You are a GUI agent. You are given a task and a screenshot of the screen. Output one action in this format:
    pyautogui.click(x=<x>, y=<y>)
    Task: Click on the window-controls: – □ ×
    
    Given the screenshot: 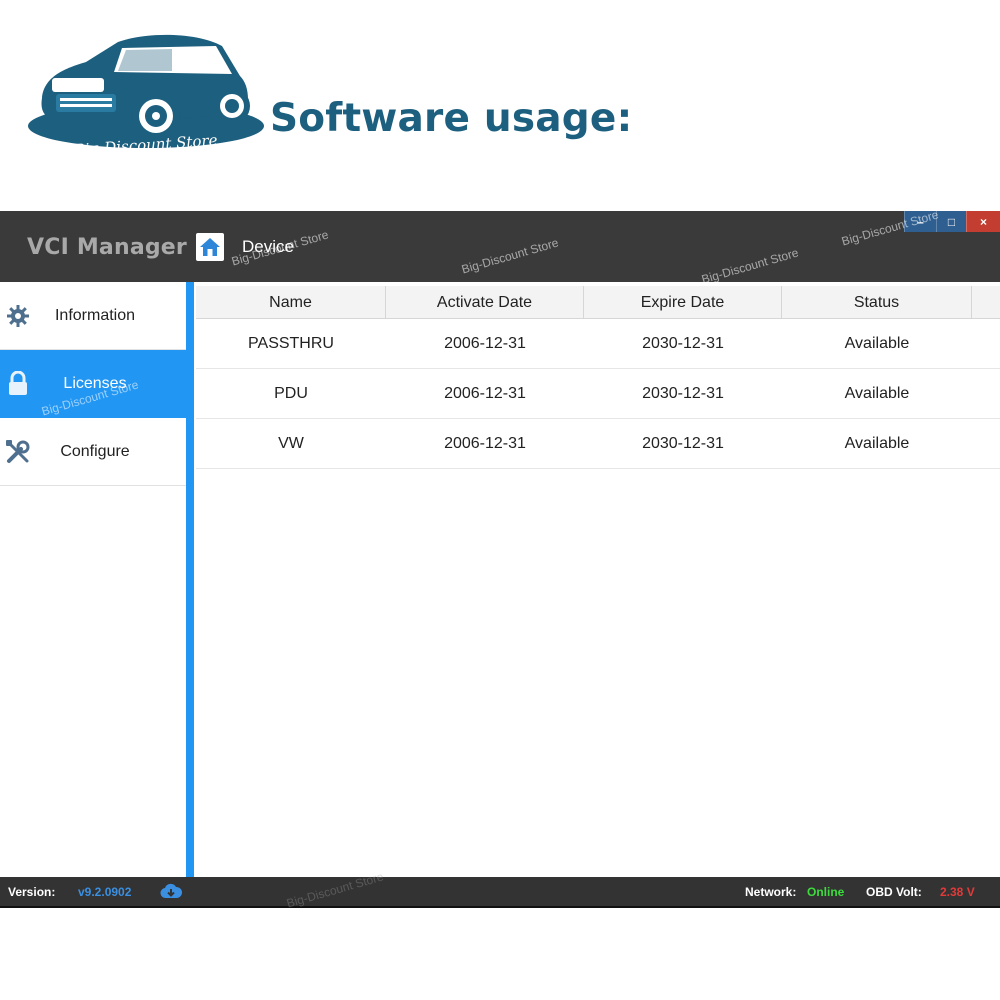 What is the action you would take?
    pyautogui.click(x=952, y=221)
    